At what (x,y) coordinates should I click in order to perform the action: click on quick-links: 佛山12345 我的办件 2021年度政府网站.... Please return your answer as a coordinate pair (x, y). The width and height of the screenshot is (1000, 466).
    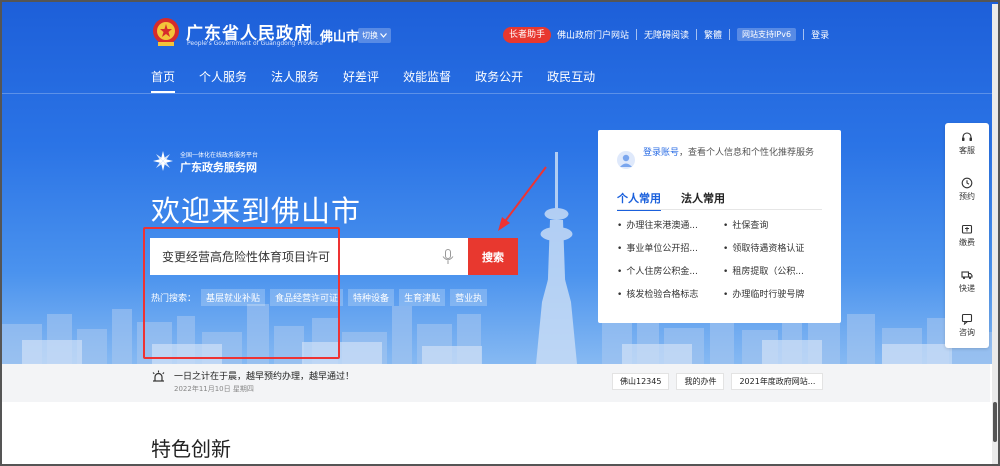
    Looking at the image, I should click on (718, 381).